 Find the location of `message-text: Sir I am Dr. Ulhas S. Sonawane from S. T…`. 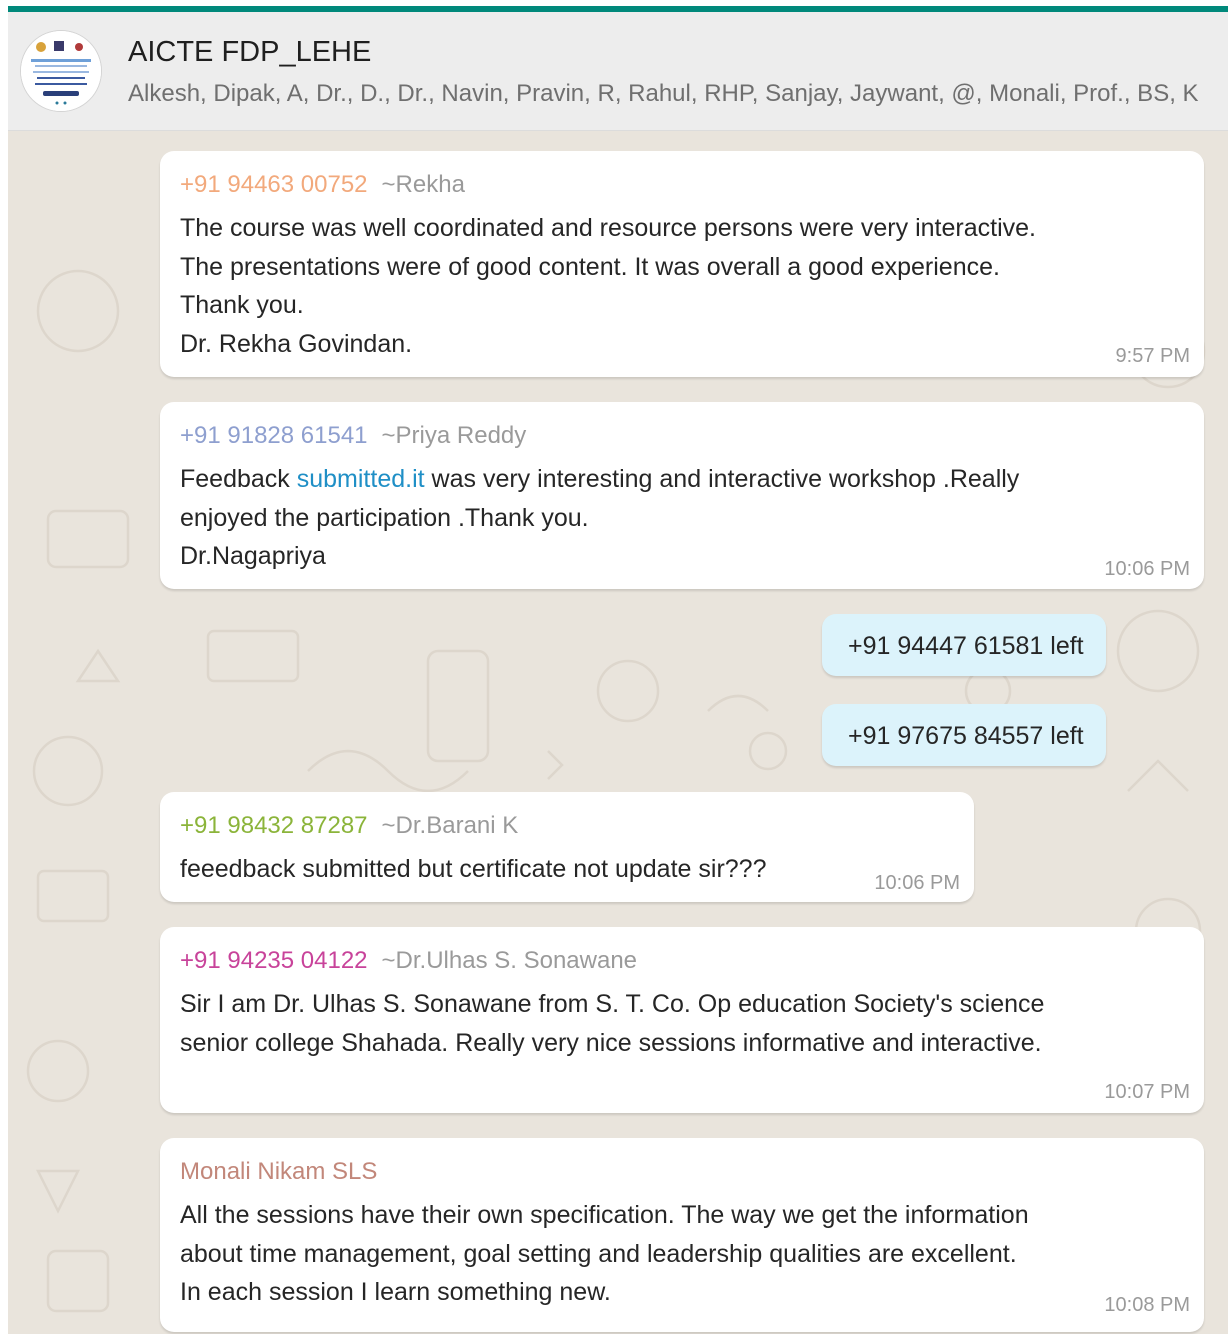

message-text: Sir I am Dr. Ulhas S. Sonawane from S. T… is located at coordinates (612, 1023).